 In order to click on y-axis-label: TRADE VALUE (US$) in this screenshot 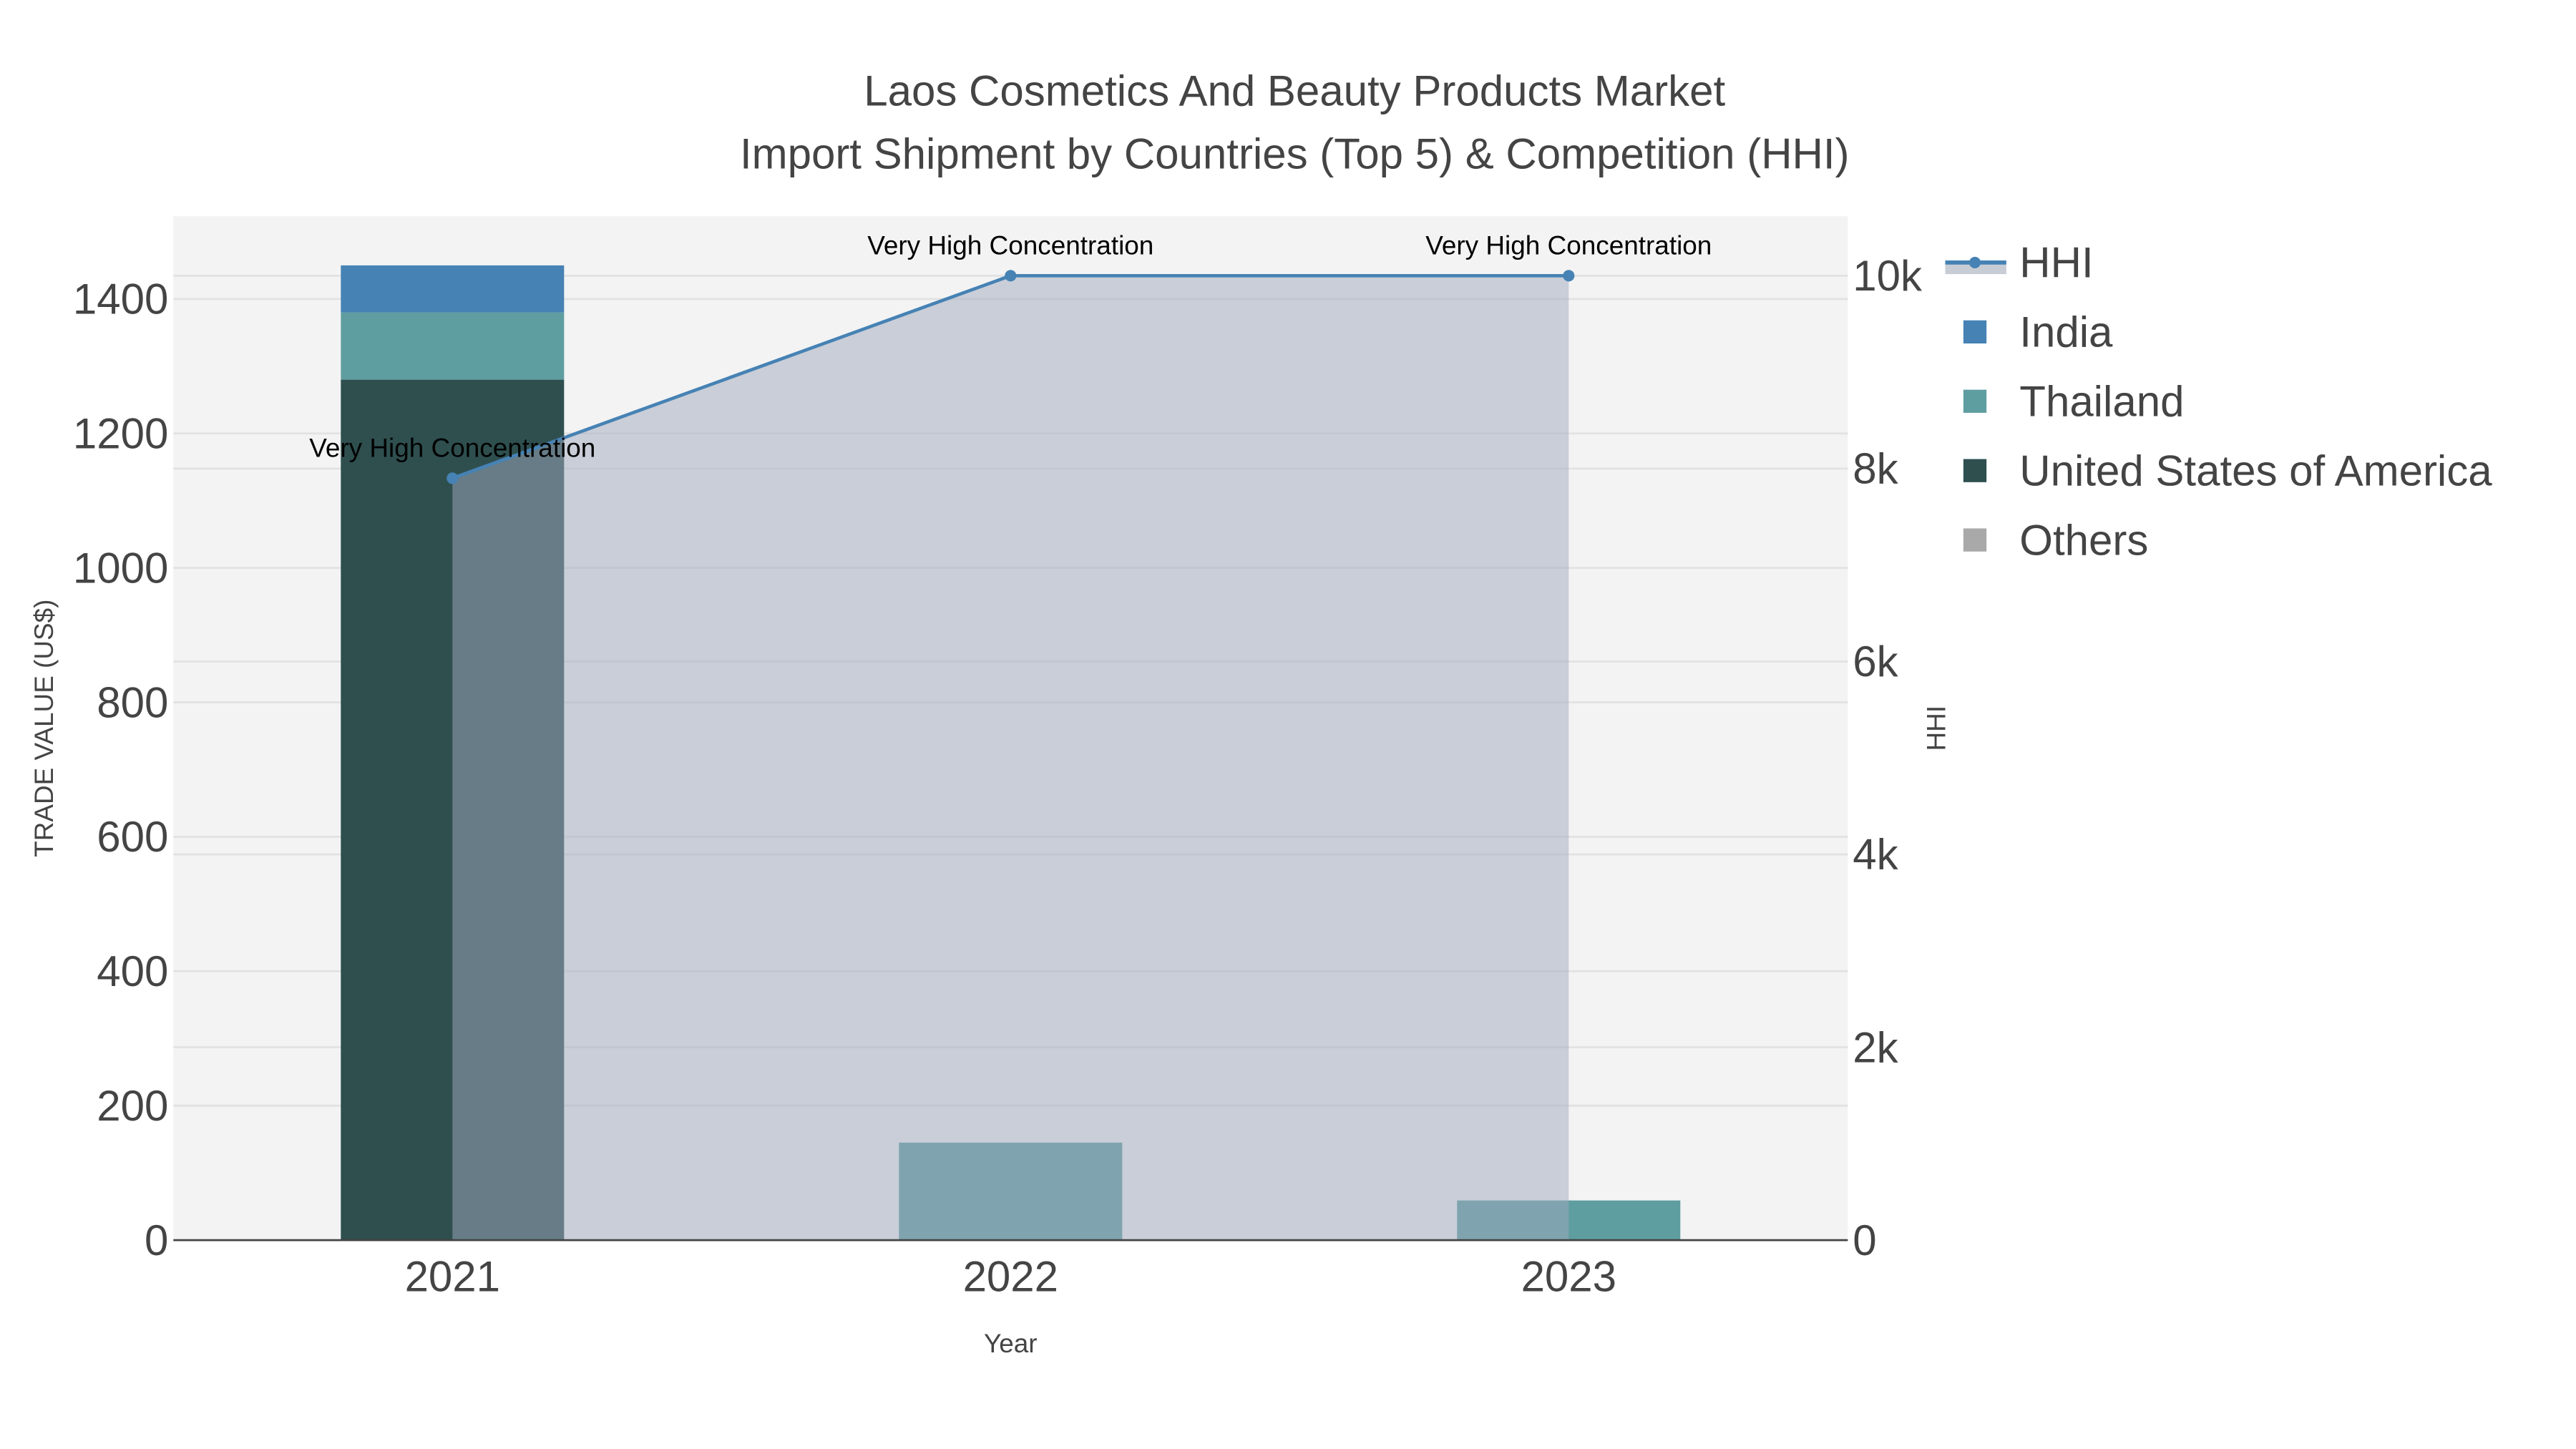, I will do `click(44, 728)`.